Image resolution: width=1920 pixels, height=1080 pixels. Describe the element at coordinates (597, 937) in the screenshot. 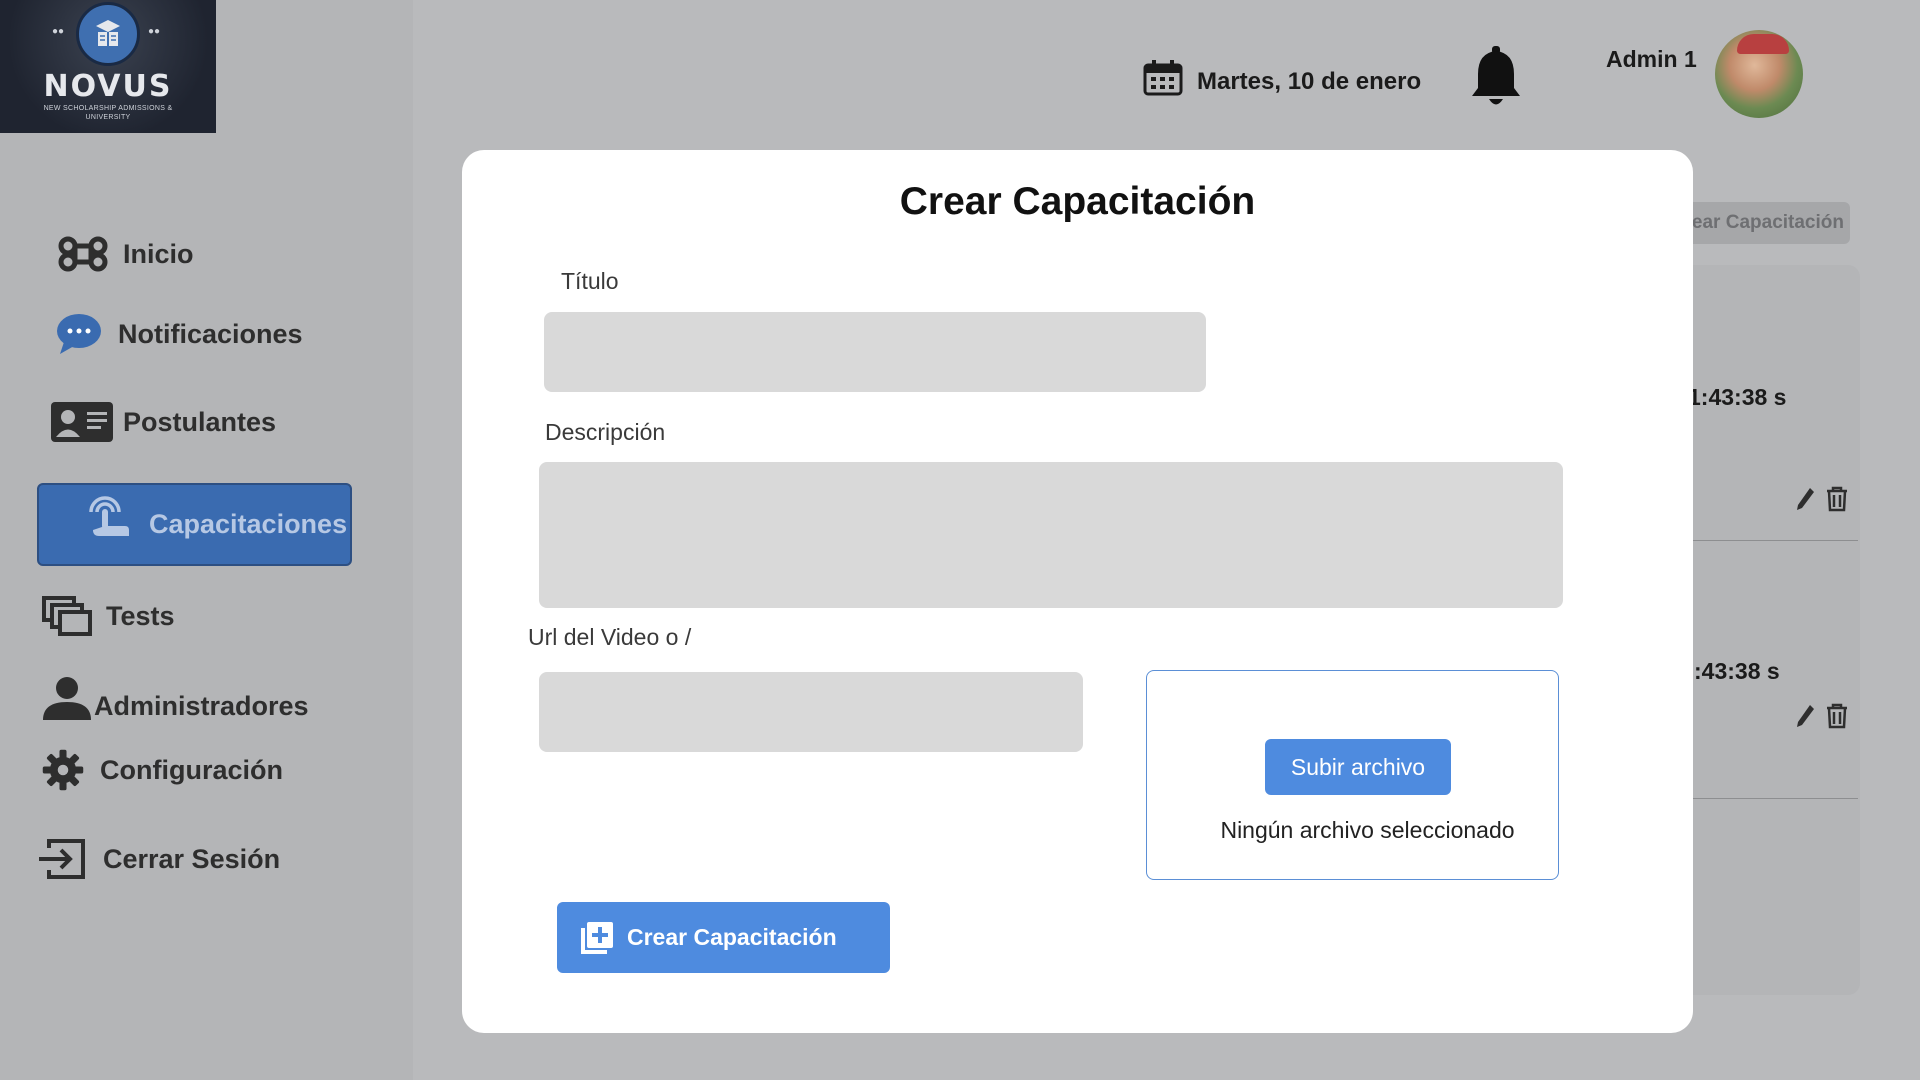

I see `add-library-icon` at that location.